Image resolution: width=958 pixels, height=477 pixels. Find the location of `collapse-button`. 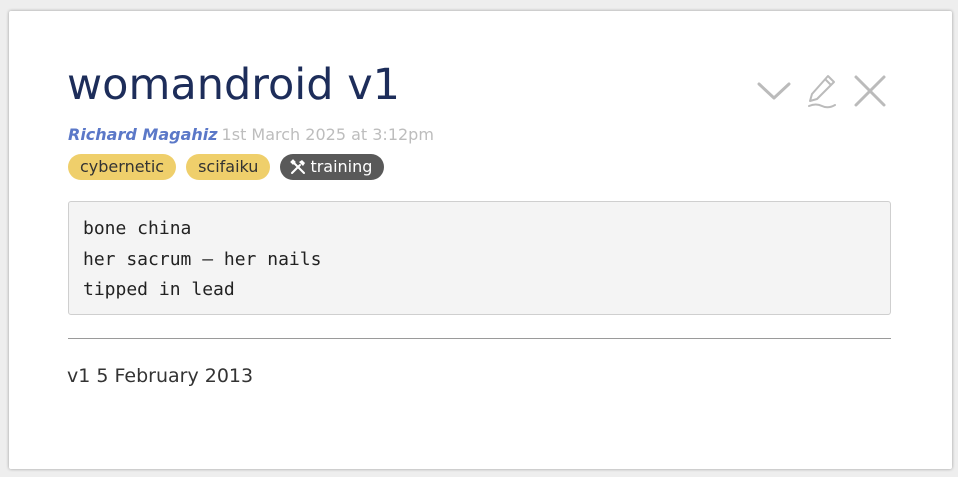

collapse-button is located at coordinates (774, 91).